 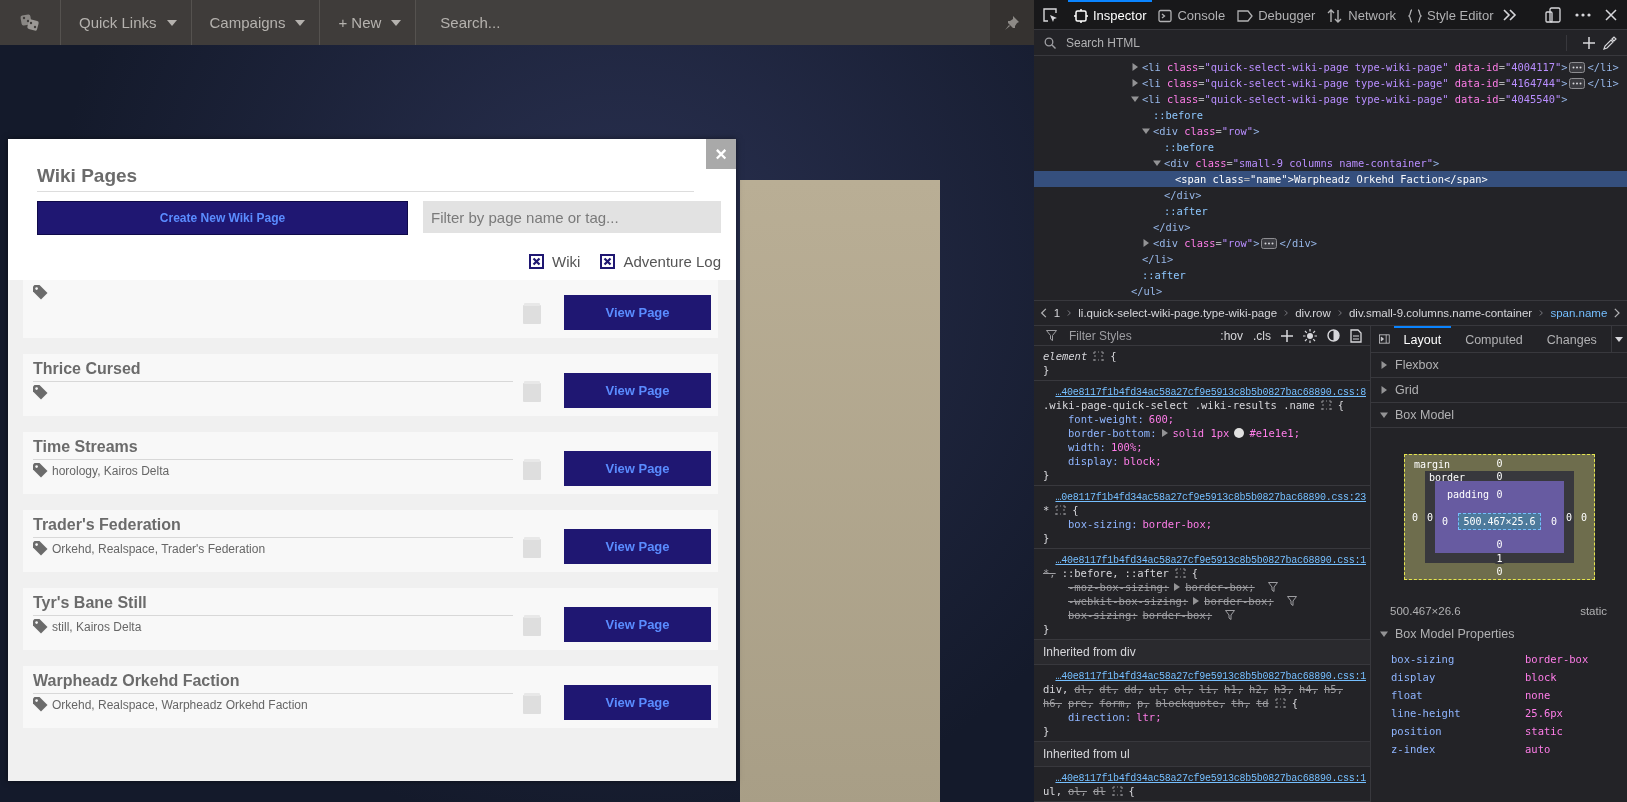 What do you see at coordinates (1499, 415) in the screenshot?
I see `accordion-header: Box Model` at bounding box center [1499, 415].